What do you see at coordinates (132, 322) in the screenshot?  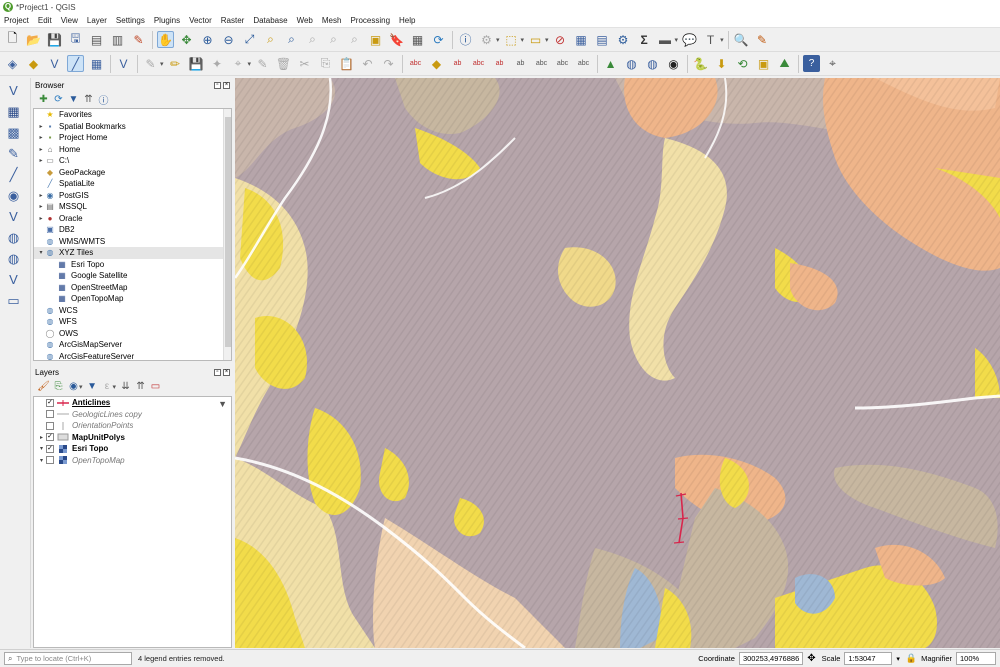 I see `browser-item: ◍ WFS` at bounding box center [132, 322].